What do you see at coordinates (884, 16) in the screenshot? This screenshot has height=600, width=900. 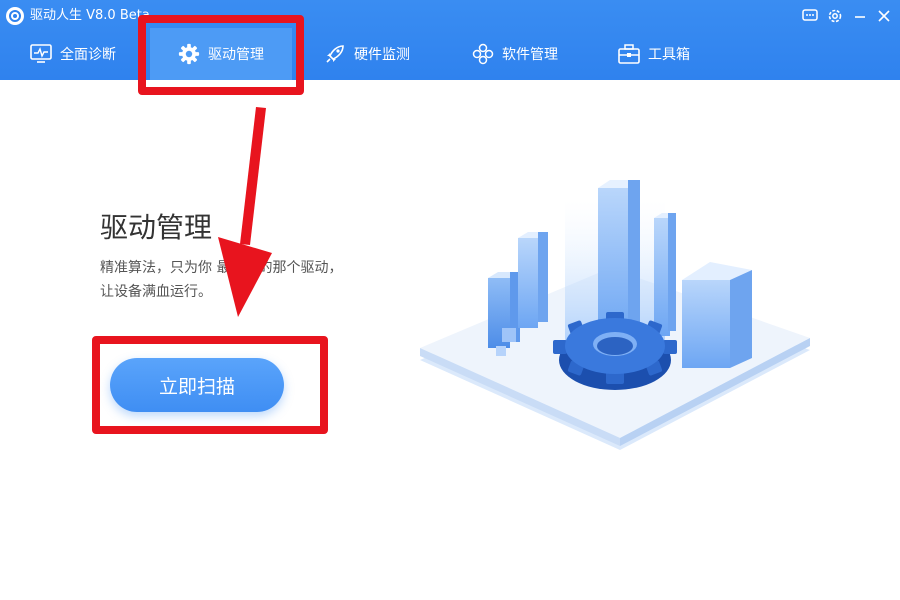 I see `close-icon` at bounding box center [884, 16].